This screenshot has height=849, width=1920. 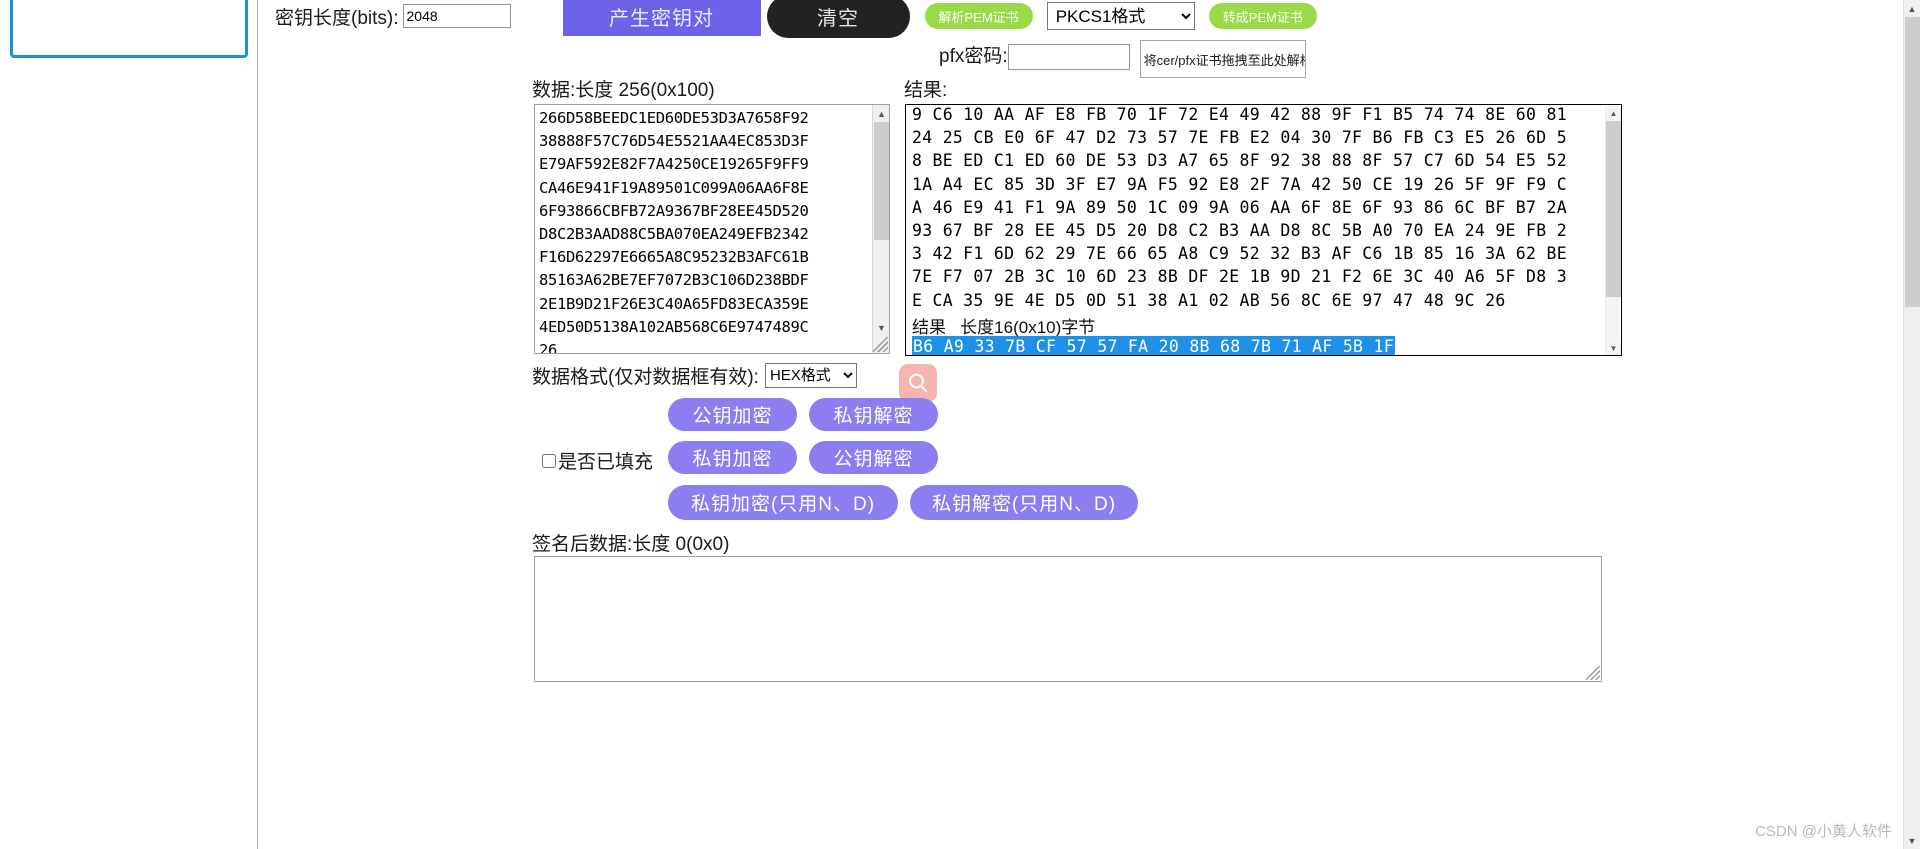 I want to click on page-scroll-down-icon: ▼, so click(x=1912, y=840).